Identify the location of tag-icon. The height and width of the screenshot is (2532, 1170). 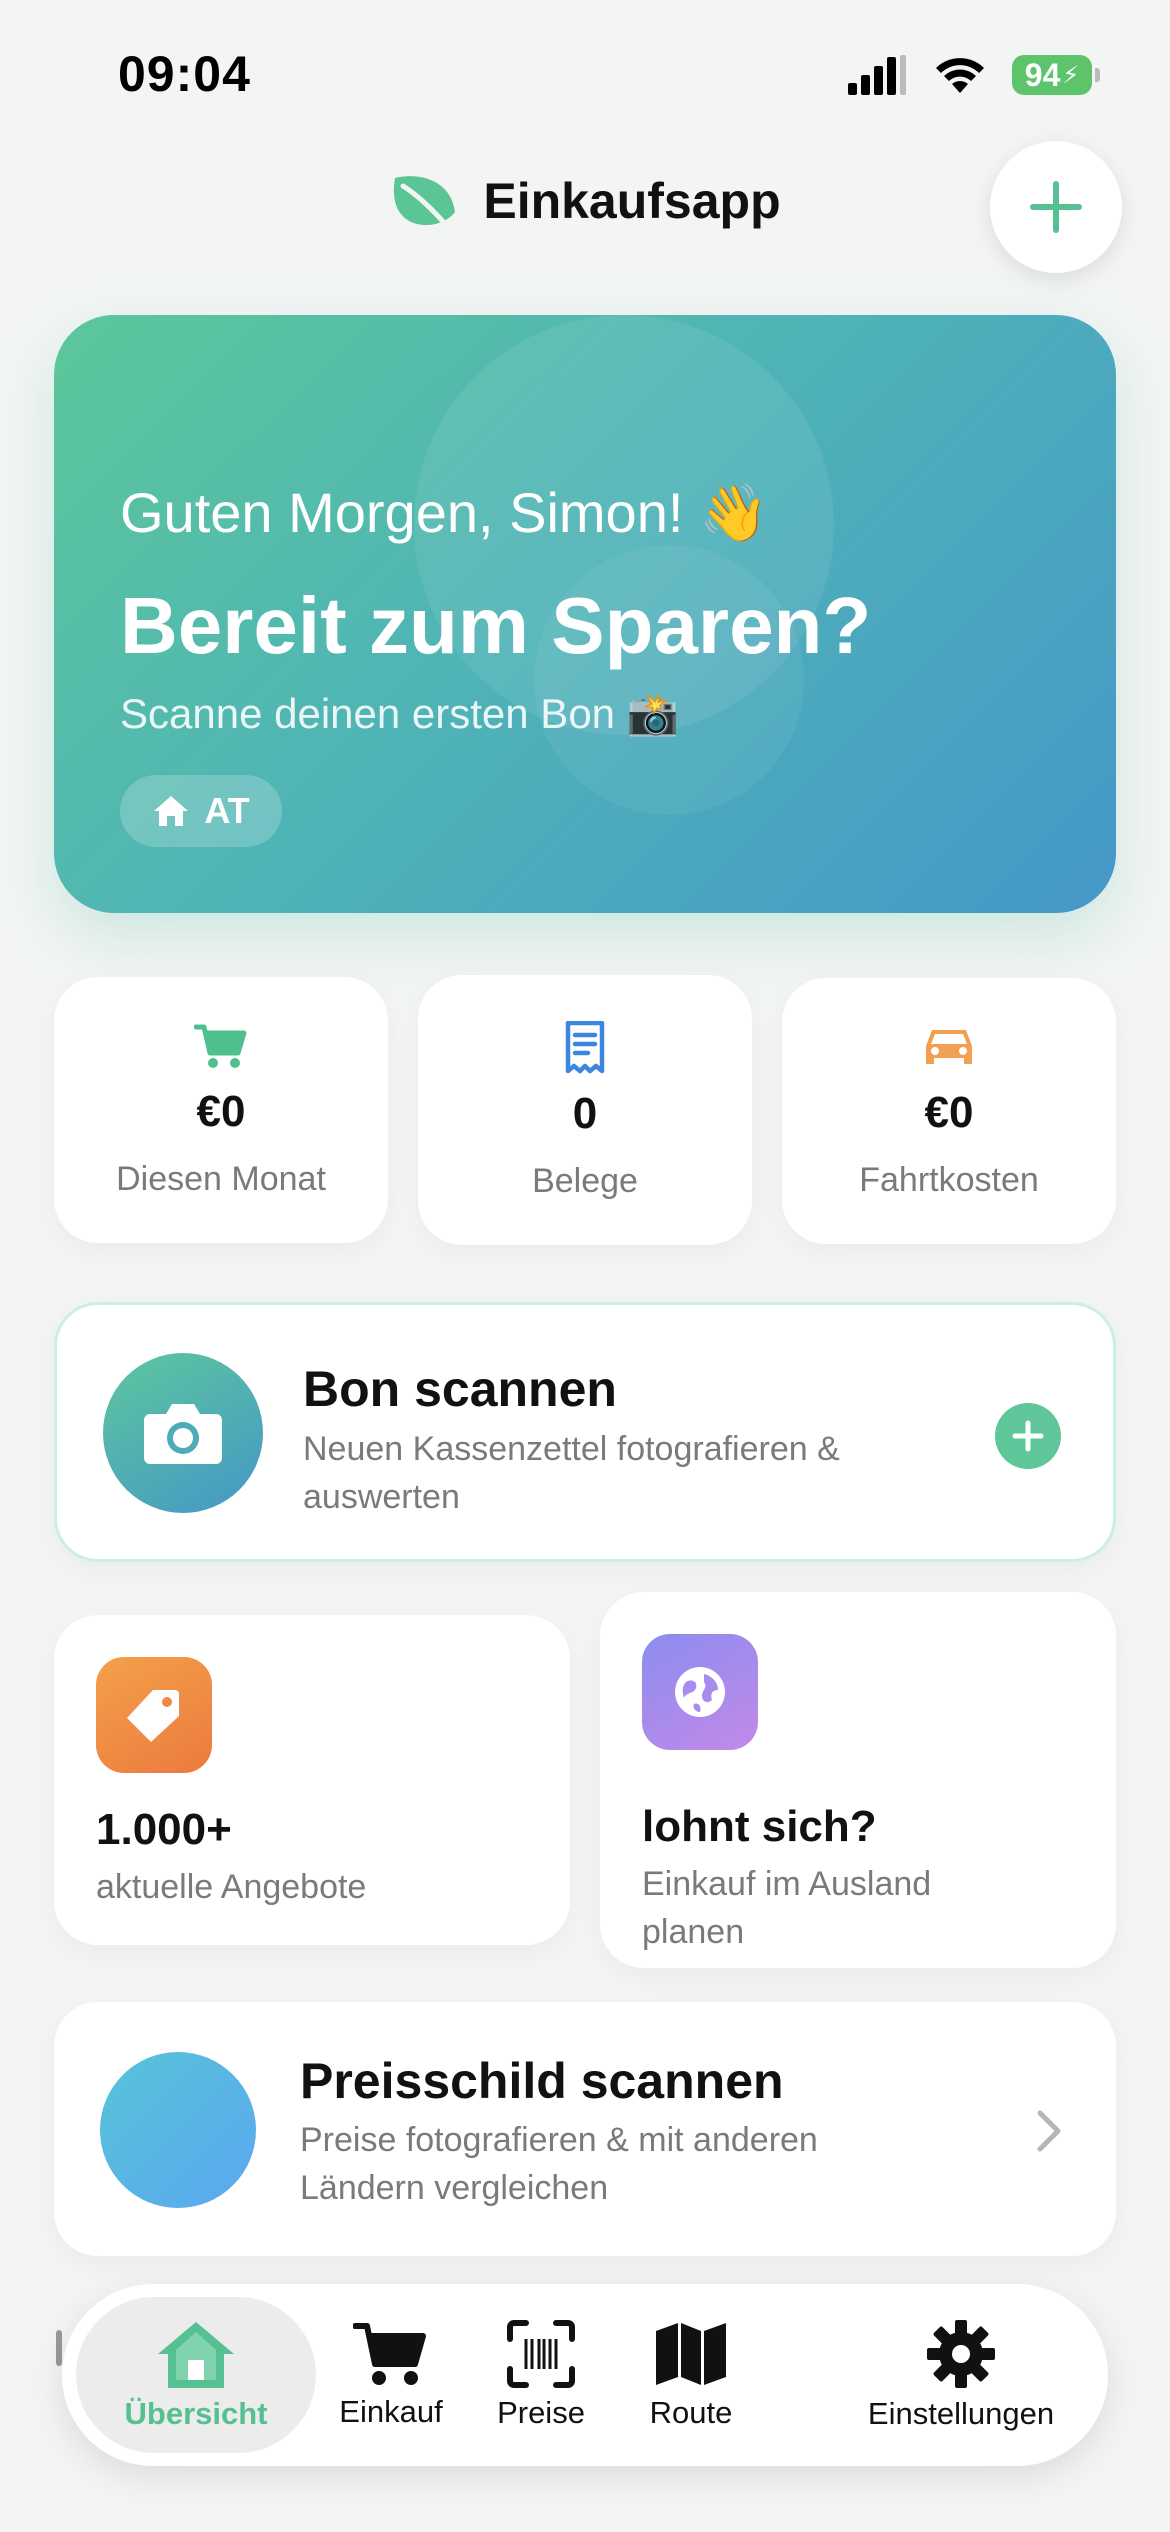
(154, 1715).